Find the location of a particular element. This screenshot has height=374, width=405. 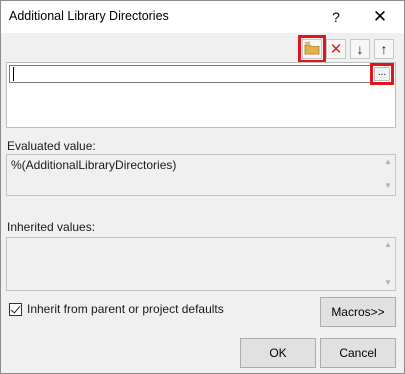

help-button: ? is located at coordinates (336, 17).